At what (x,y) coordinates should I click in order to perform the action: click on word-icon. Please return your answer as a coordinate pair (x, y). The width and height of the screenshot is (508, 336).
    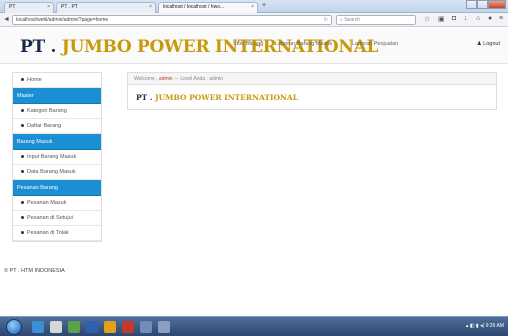
    Looking at the image, I should click on (92, 327).